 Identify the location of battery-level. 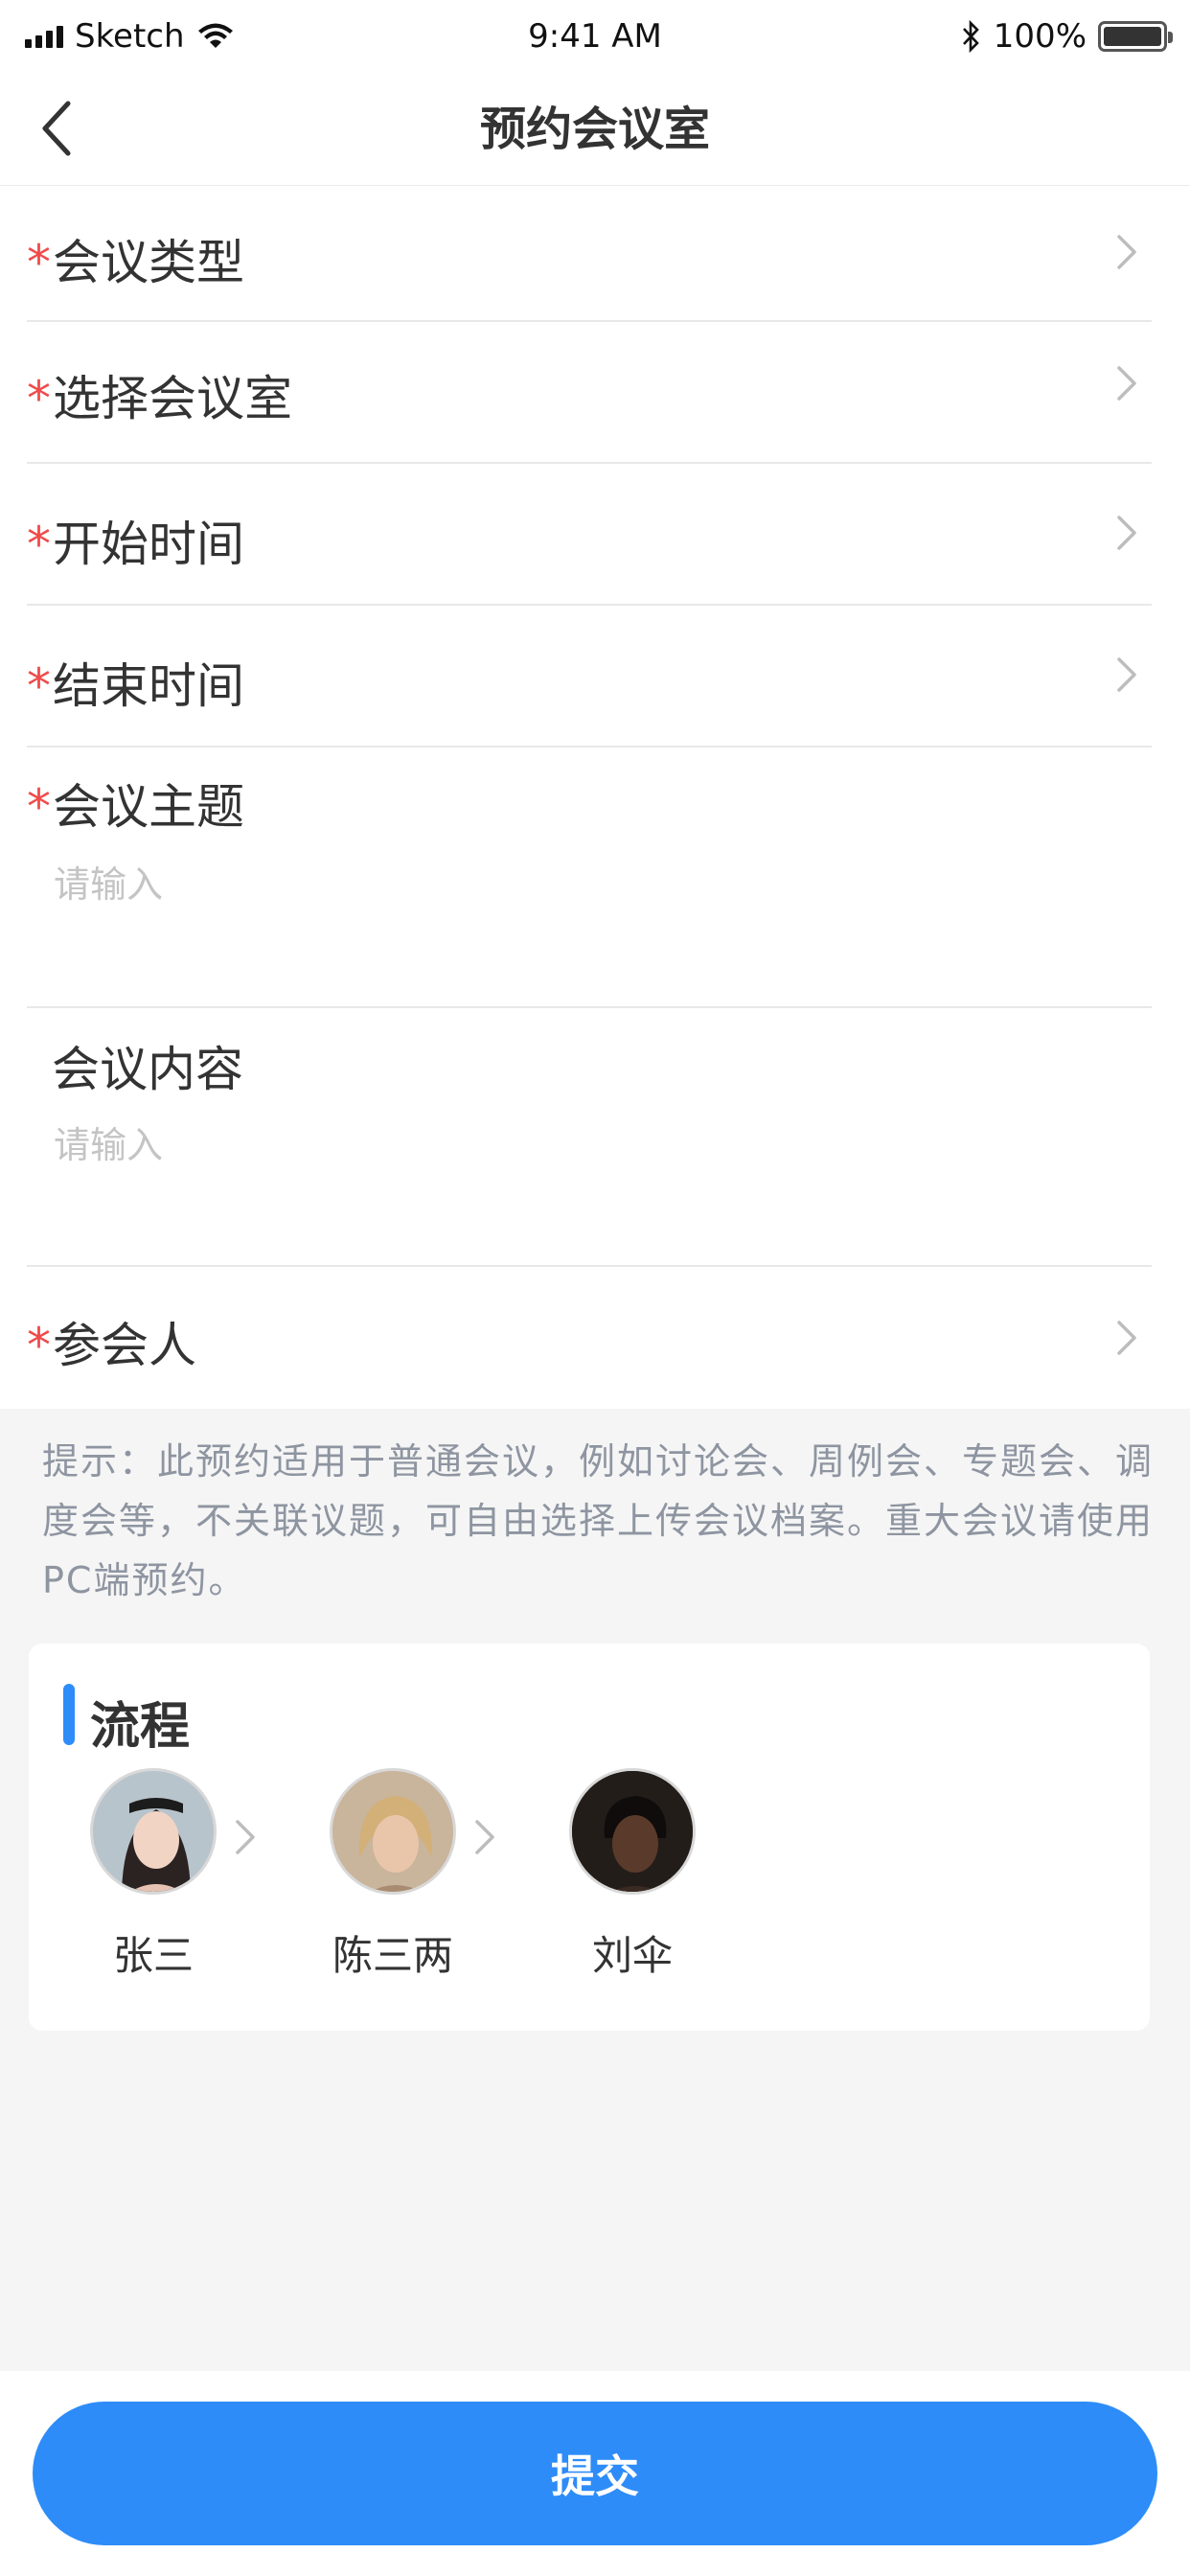
(1133, 36).